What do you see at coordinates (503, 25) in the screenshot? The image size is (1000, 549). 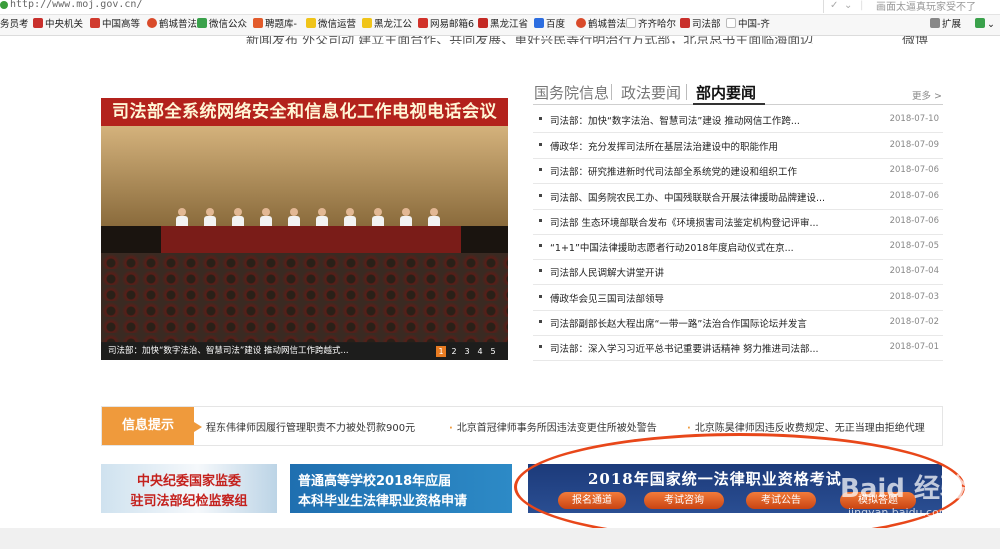 I see `bookmark-item: 黑龙江省` at bounding box center [503, 25].